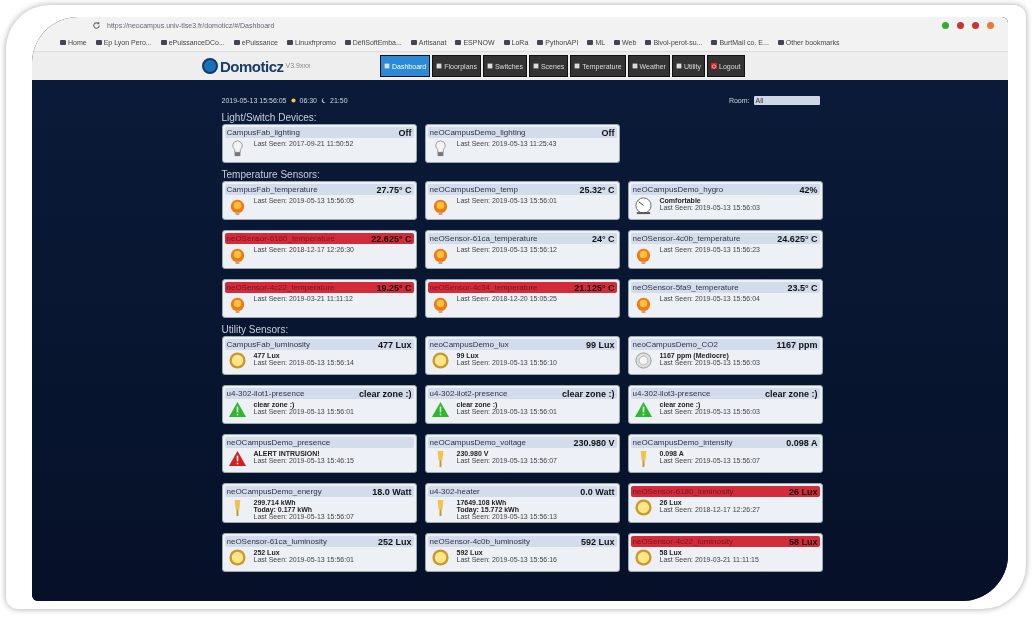  What do you see at coordinates (324, 100) in the screenshot?
I see `moon-icon` at bounding box center [324, 100].